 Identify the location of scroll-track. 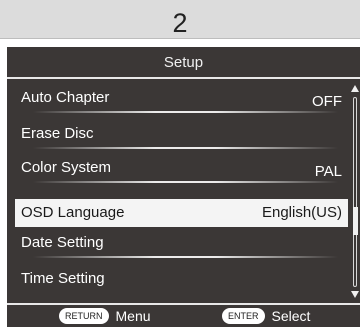
(355, 192).